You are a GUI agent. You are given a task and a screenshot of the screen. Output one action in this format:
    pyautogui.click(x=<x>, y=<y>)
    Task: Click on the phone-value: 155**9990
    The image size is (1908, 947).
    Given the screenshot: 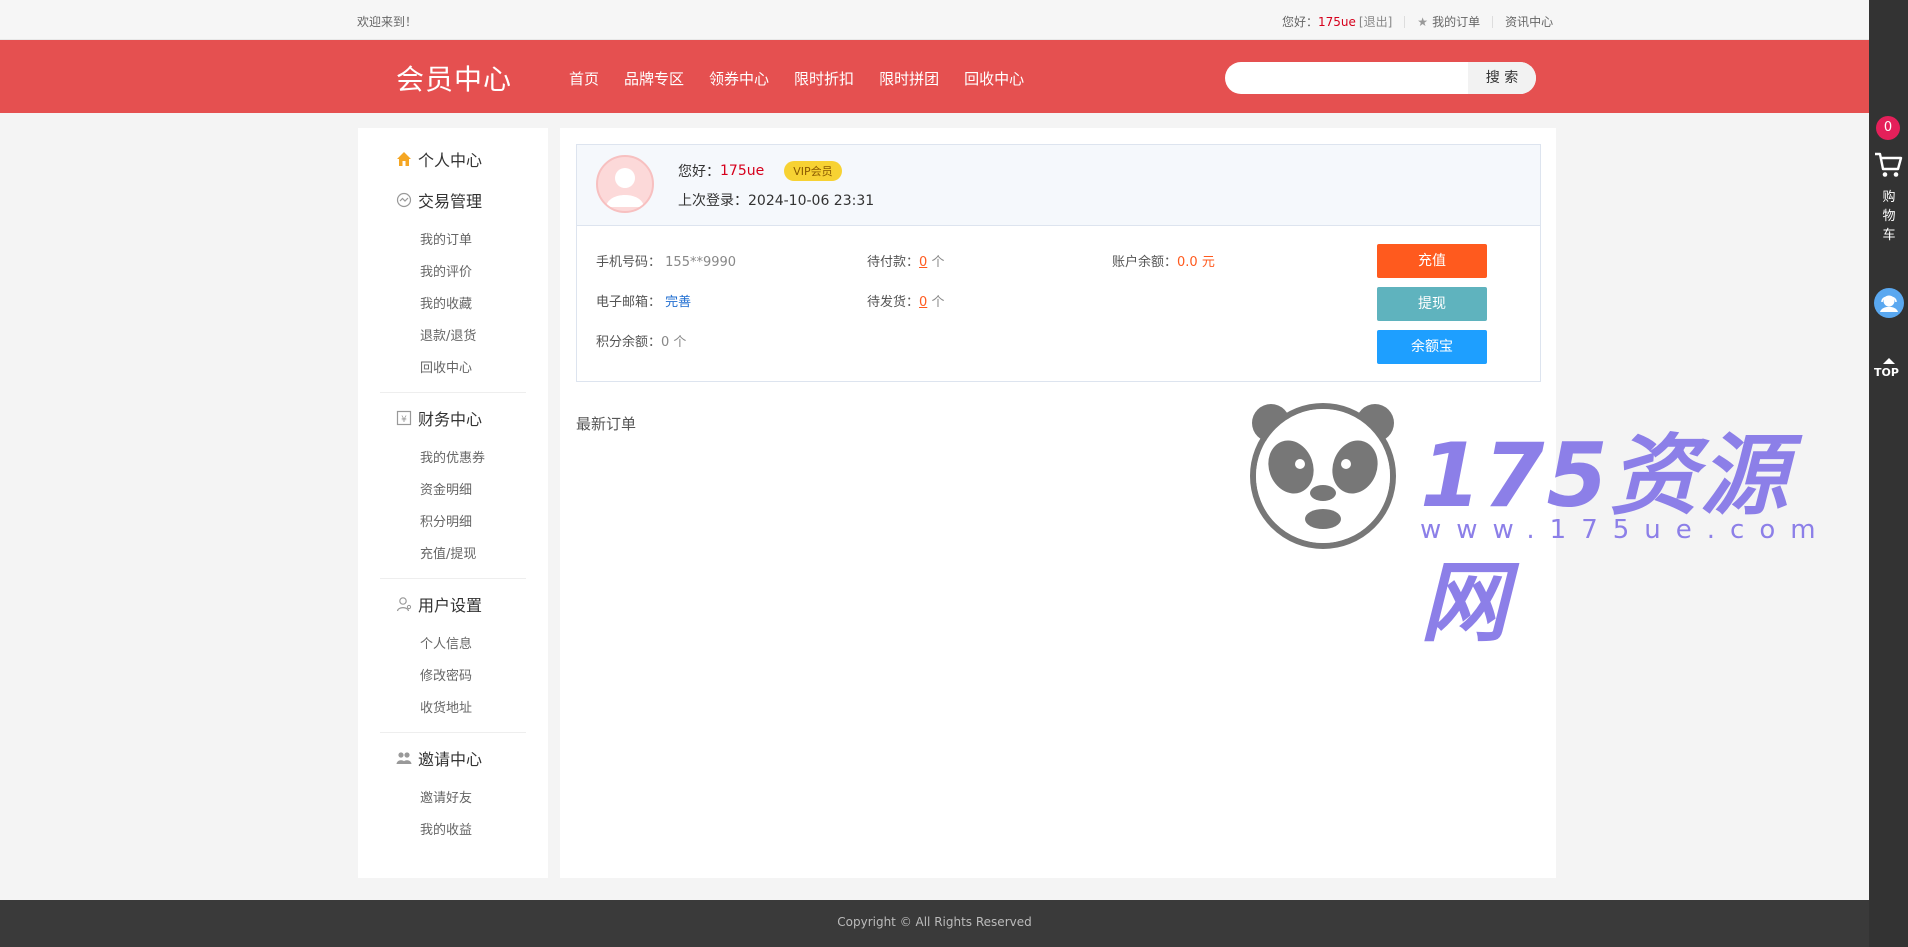 What is the action you would take?
    pyautogui.click(x=701, y=262)
    